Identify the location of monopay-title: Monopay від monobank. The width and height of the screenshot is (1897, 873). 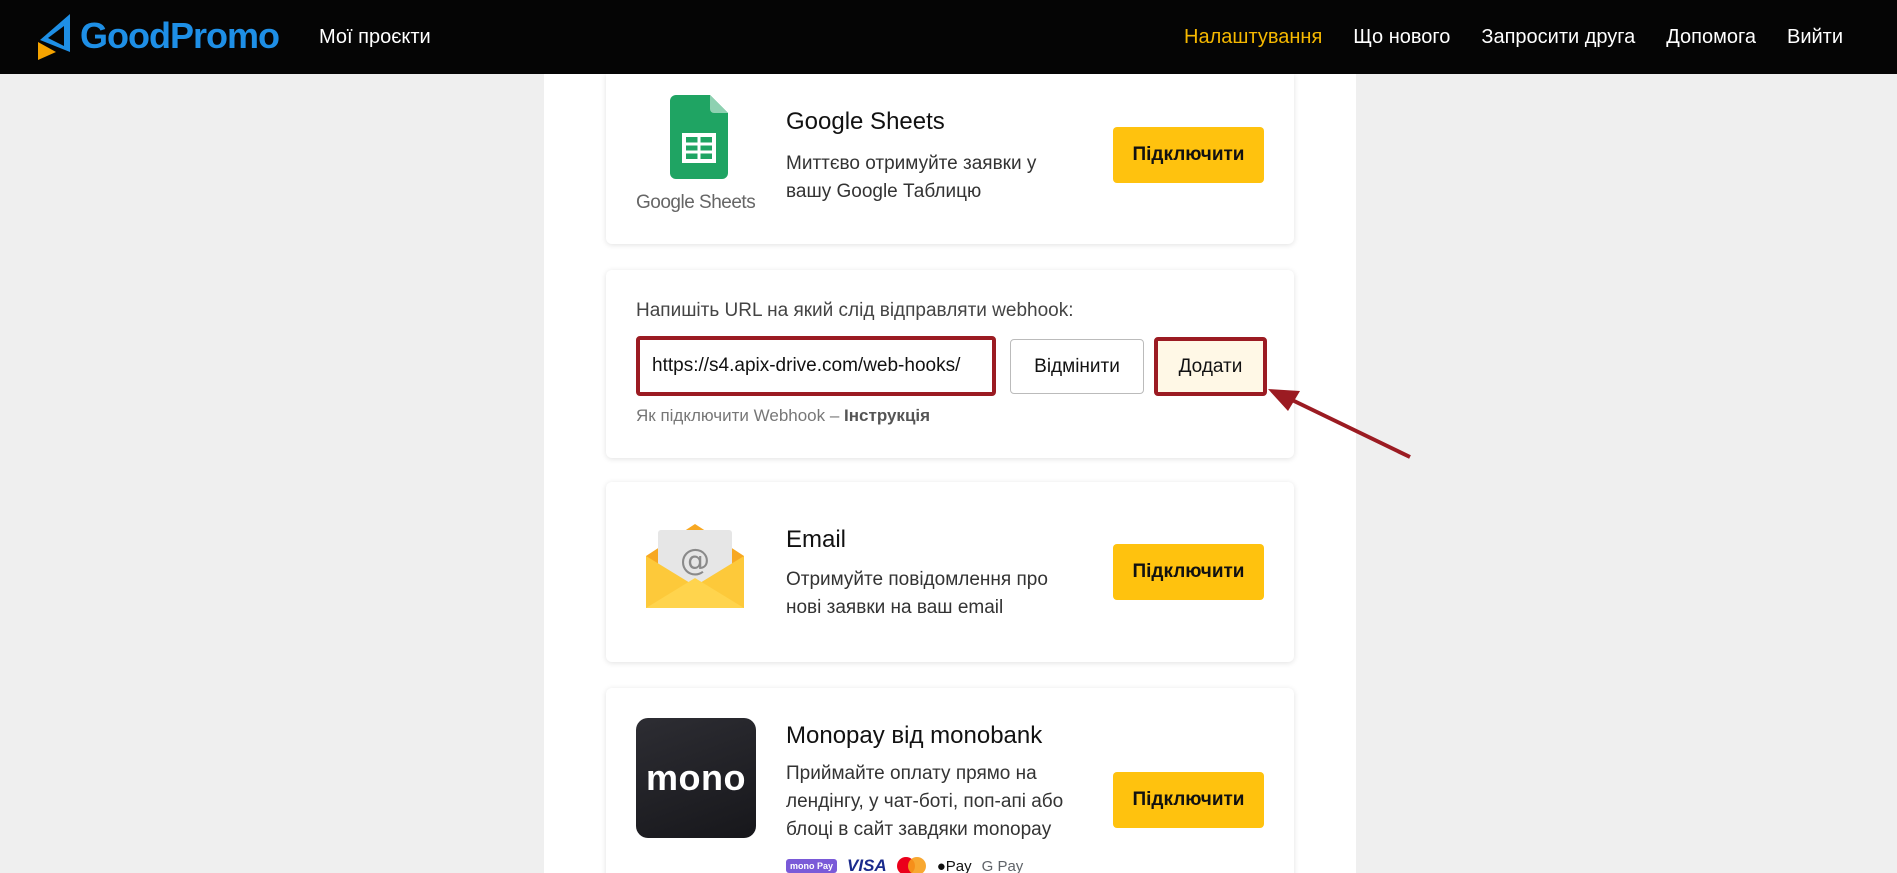
(914, 735).